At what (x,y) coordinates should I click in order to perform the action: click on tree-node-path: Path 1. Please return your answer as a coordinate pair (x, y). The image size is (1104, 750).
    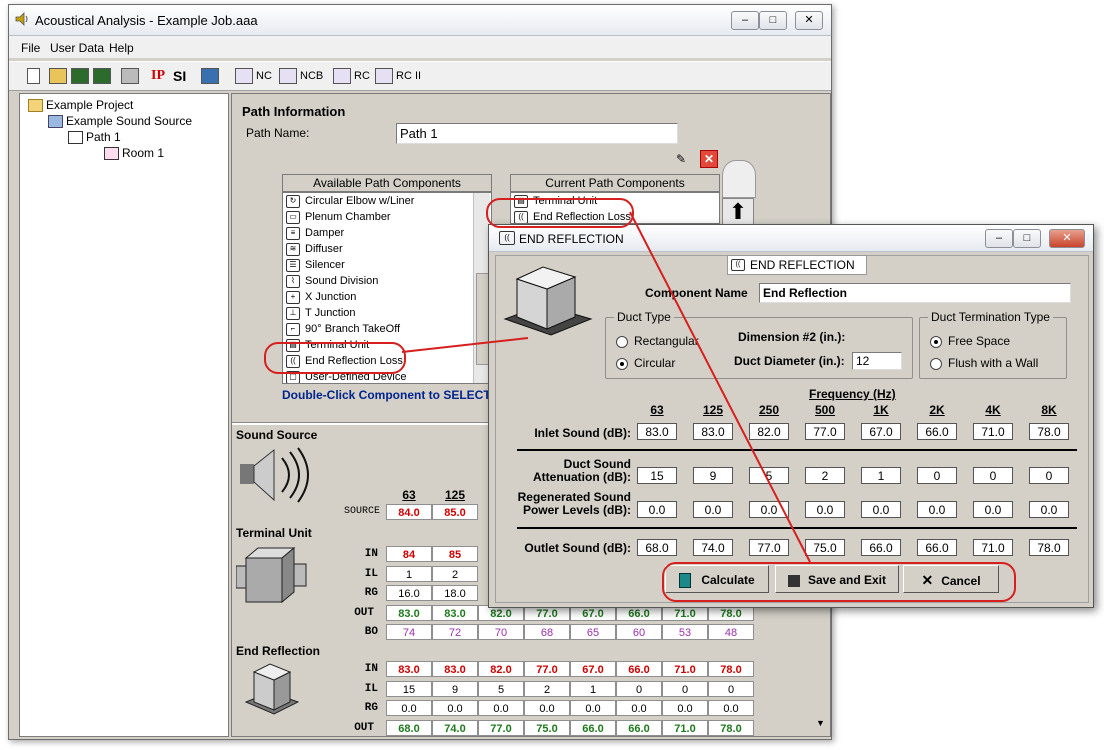
    Looking at the image, I should click on (94, 137).